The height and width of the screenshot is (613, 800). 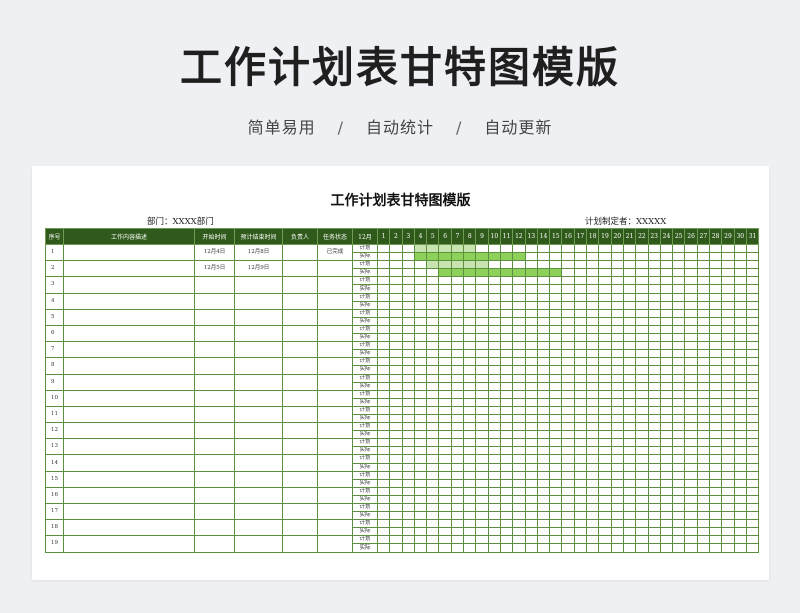 I want to click on actual-bar-cell, so click(x=470, y=273).